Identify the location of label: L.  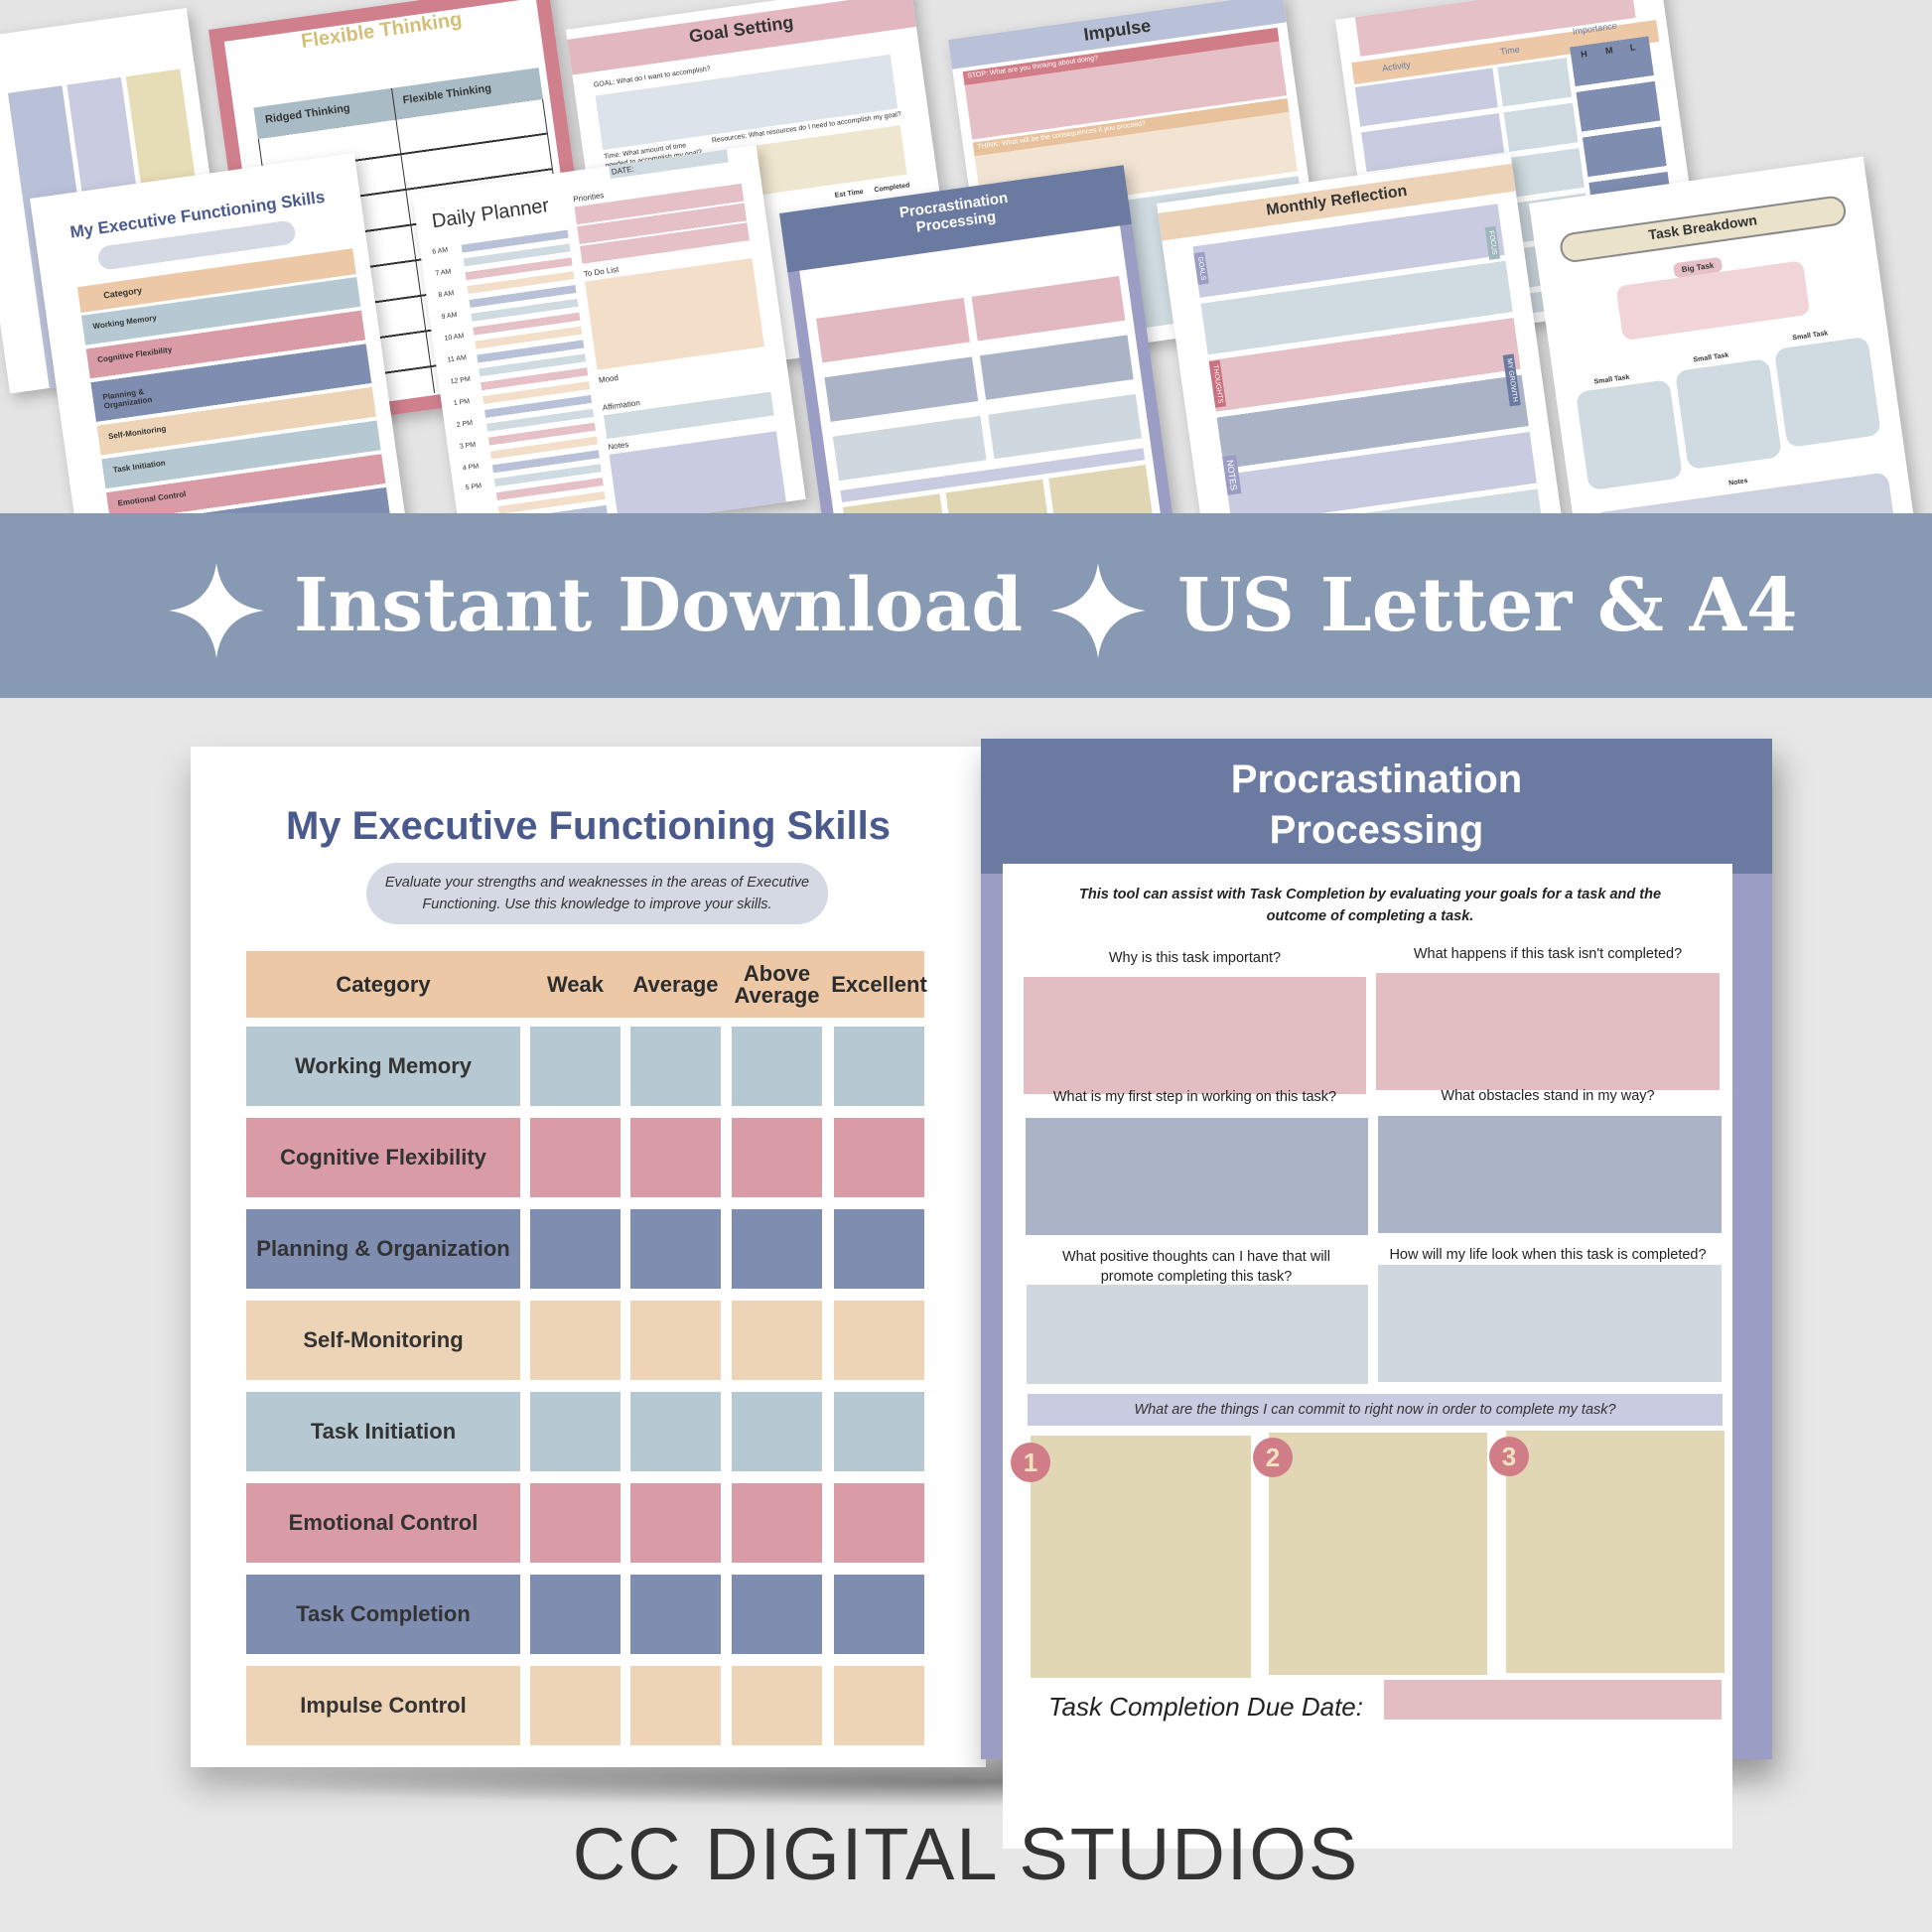
(1632, 48).